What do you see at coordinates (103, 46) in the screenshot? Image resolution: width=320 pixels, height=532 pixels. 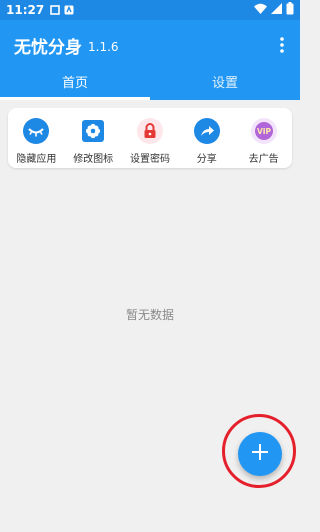 I see `app-version: 1.1.6` at bounding box center [103, 46].